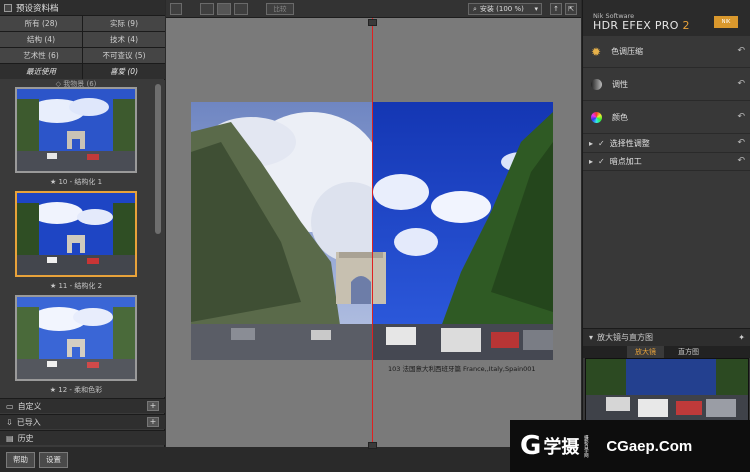 Image resolution: width=750 pixels, height=472 pixels. I want to click on single-view-icon, so click(207, 9).